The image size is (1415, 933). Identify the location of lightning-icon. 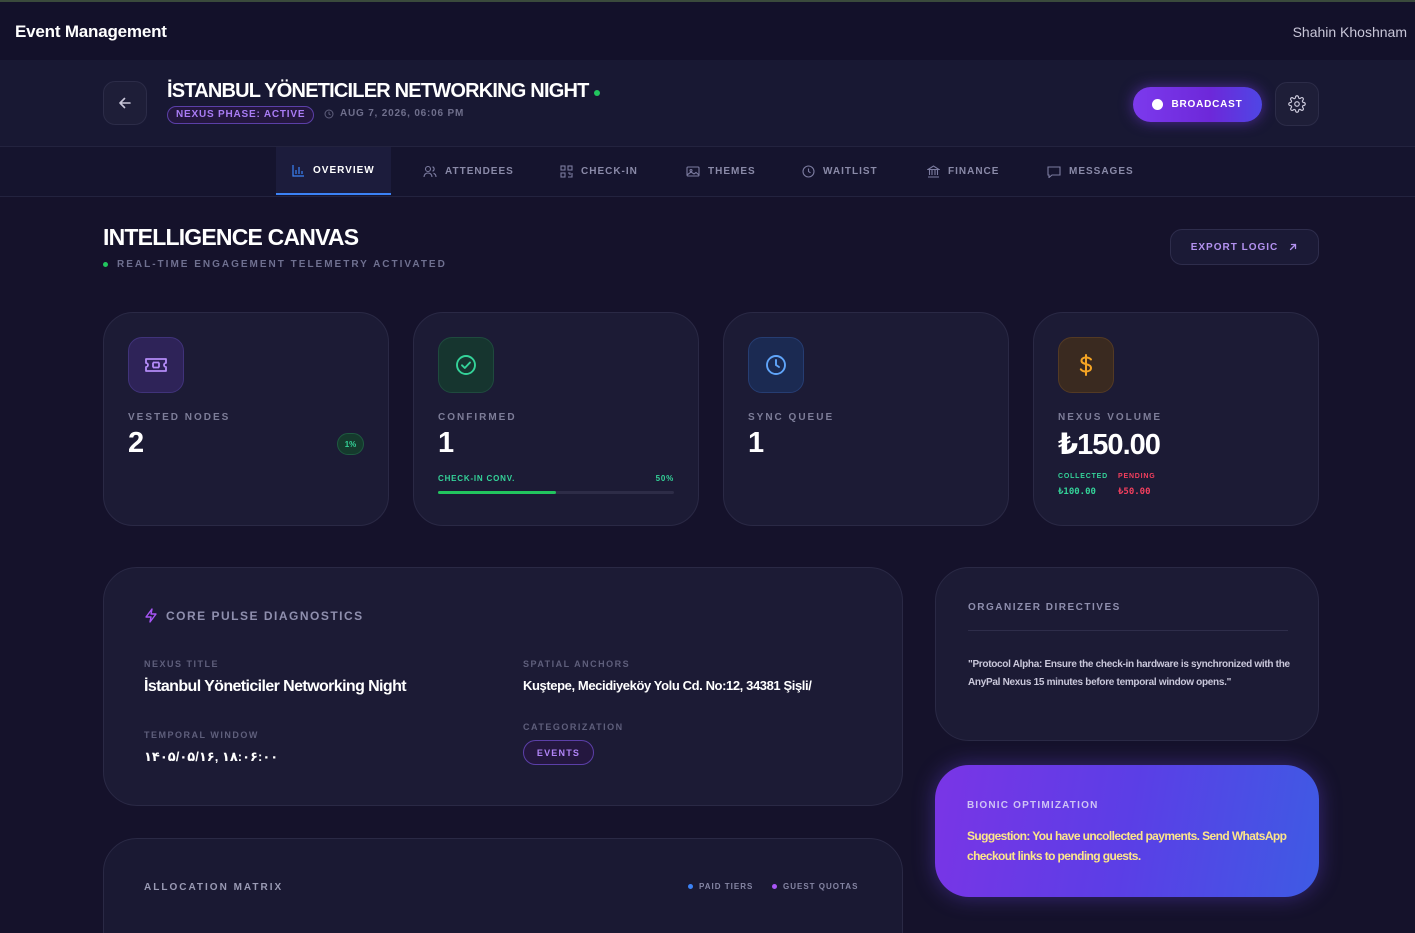
(151, 615).